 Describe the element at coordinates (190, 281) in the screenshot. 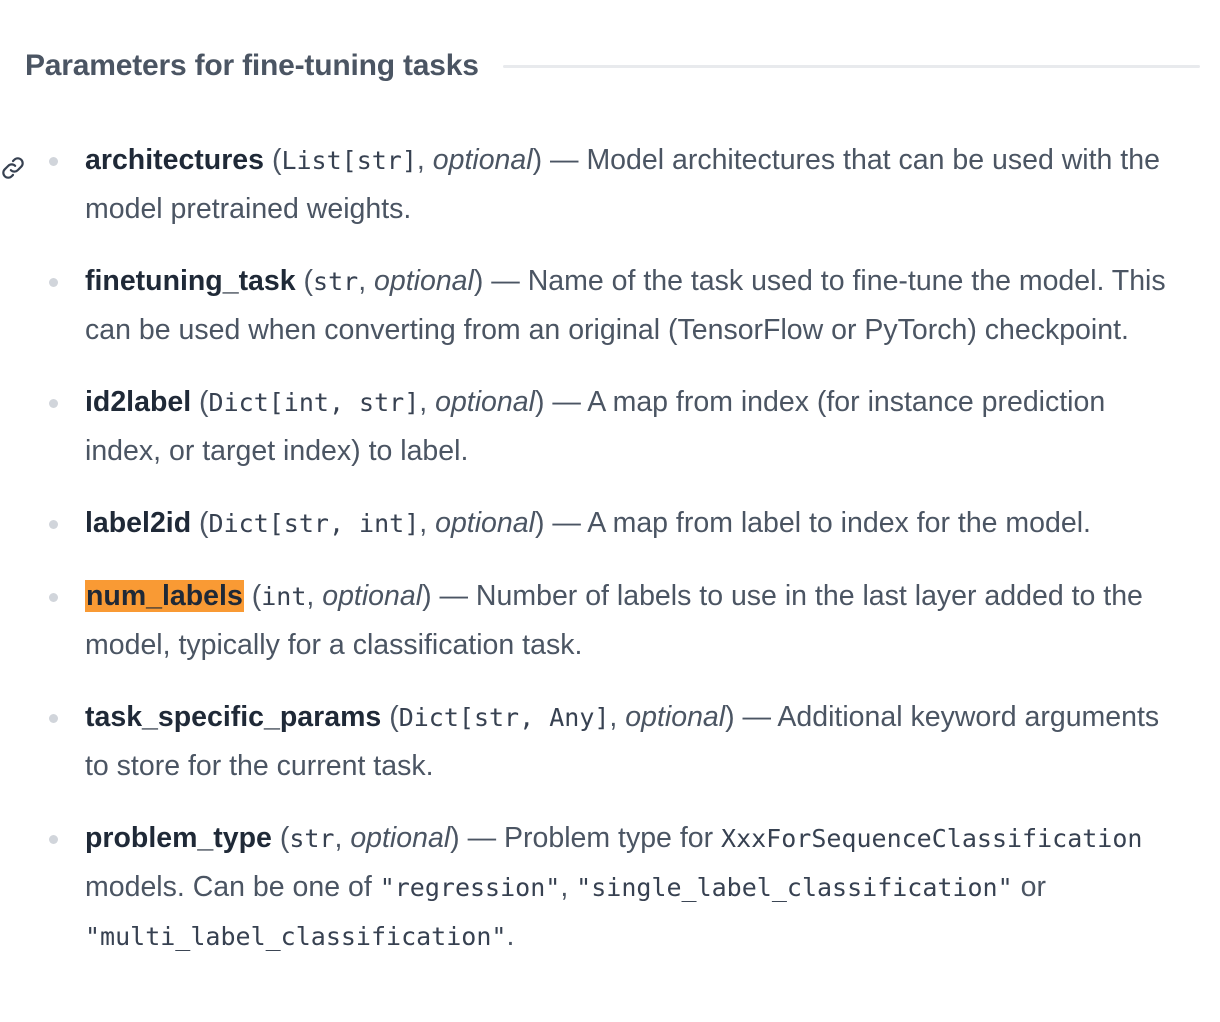

I see `param-name: finetuning_task` at that location.